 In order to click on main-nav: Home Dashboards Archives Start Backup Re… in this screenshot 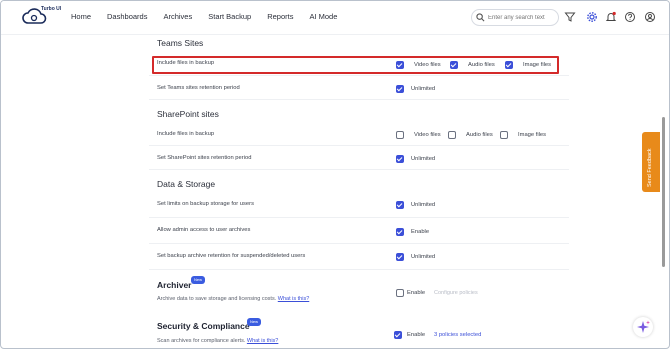, I will do `click(212, 16)`.